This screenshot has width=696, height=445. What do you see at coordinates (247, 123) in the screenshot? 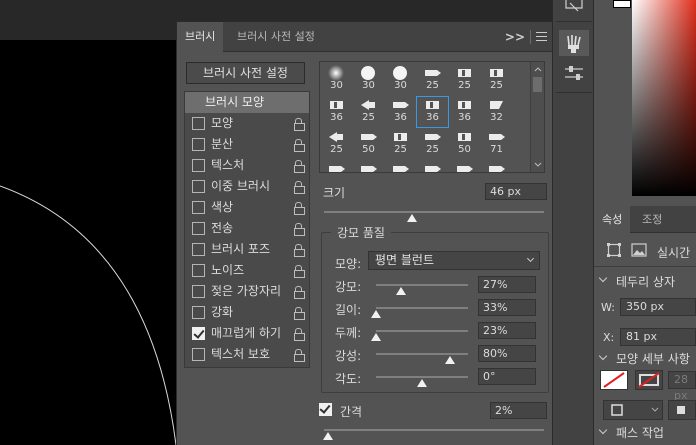
I see `brush-option-row: 모양` at bounding box center [247, 123].